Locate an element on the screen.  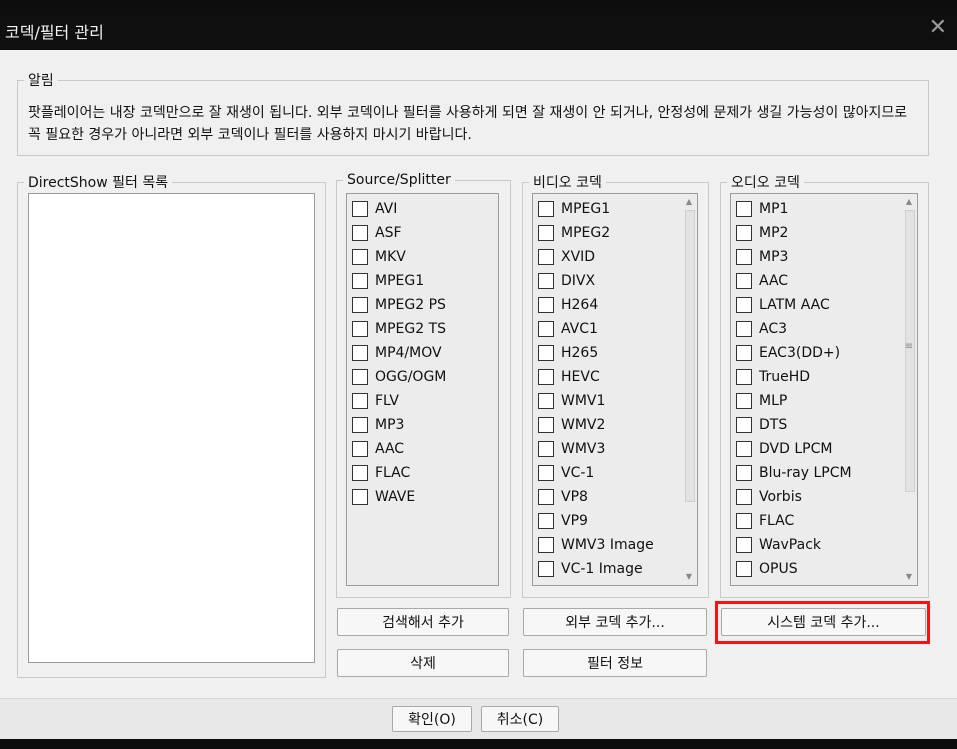
checkbox-item: OGG/OGM is located at coordinates (422, 377).